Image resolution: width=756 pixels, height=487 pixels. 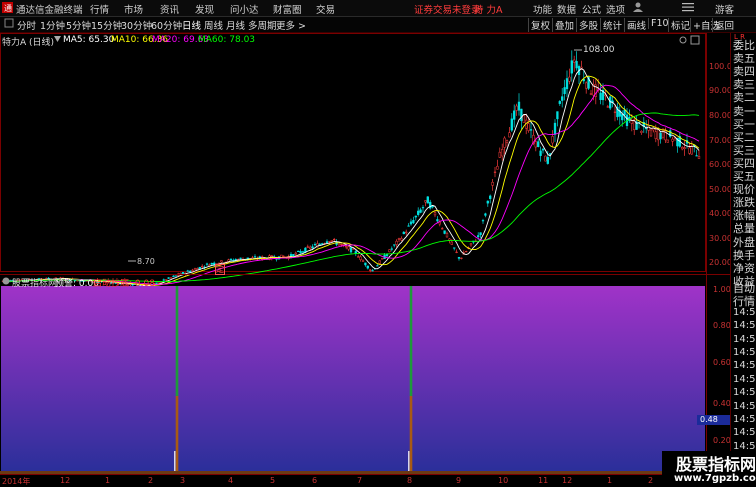 I want to click on menu-wenxiaoda: 问小达, so click(x=244, y=9).